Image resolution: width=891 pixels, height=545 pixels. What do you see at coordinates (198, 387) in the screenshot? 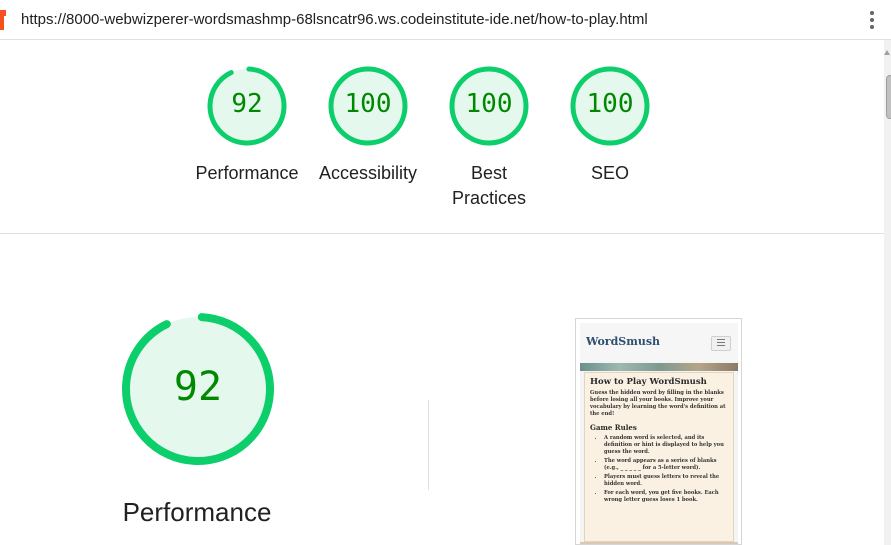
I see `main-score-value: 92` at bounding box center [198, 387].